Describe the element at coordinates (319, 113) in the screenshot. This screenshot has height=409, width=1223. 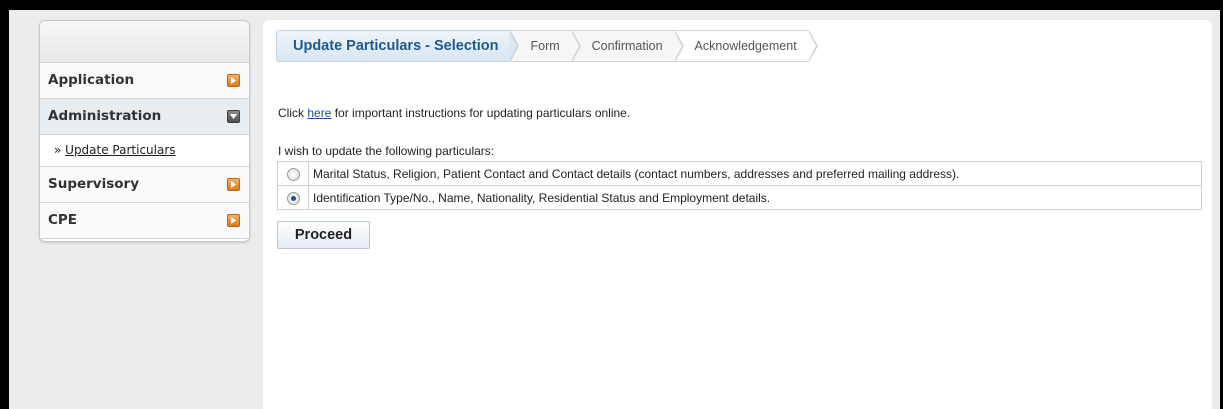
I see `instructions-link: here` at that location.